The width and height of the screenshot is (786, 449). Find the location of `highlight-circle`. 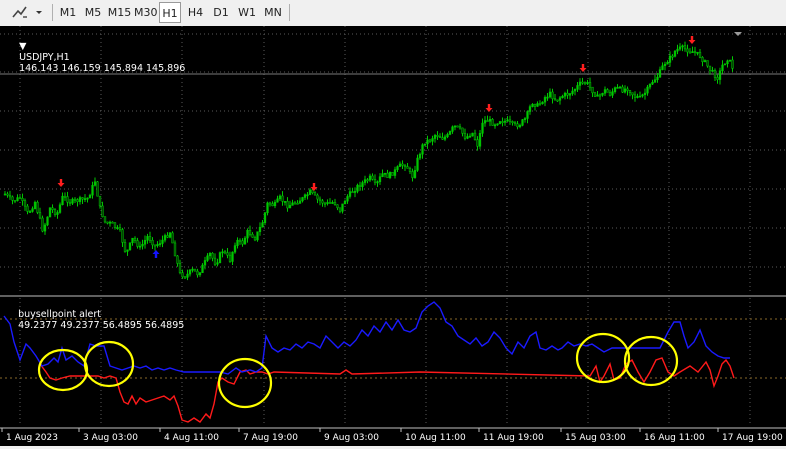

highlight-circle is located at coordinates (245, 383).